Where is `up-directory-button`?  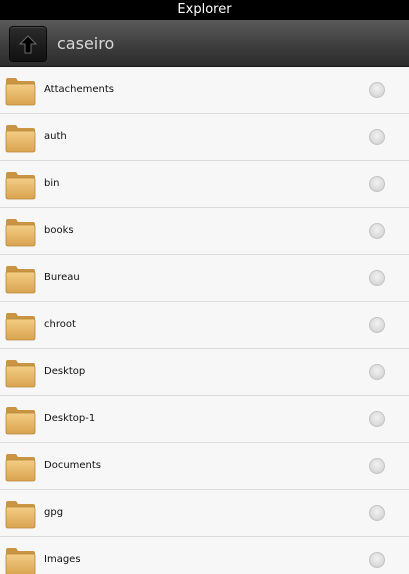
up-directory-button is located at coordinates (28, 44).